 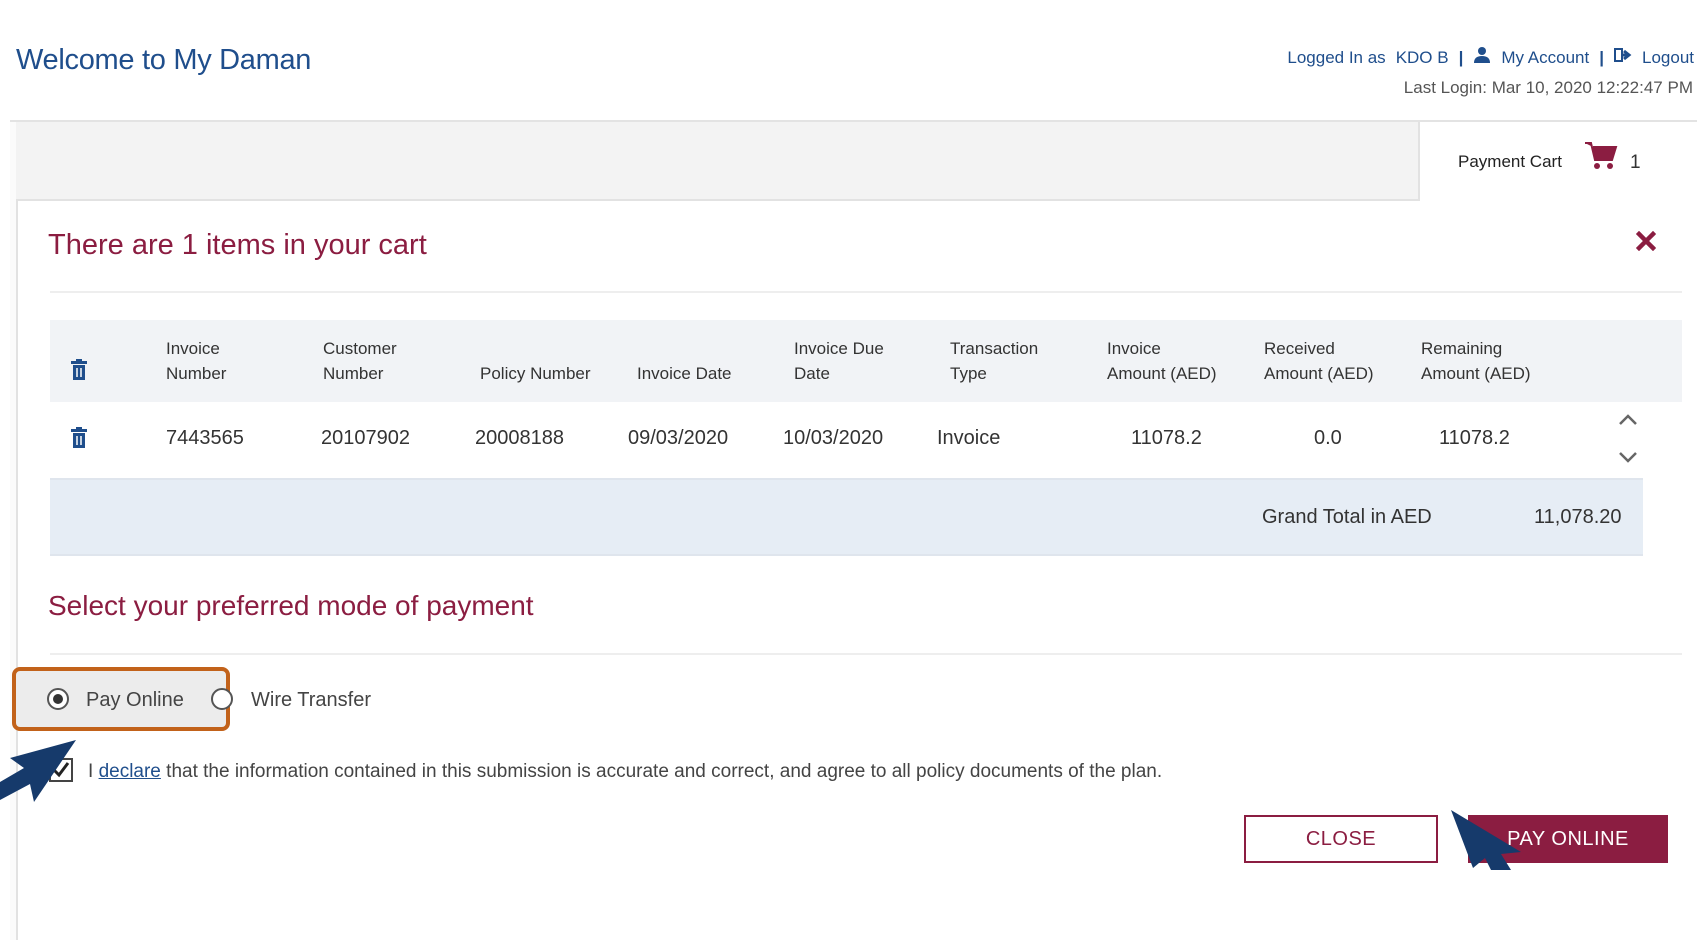 I want to click on cell-policy-number: 20008188, so click(x=519, y=438).